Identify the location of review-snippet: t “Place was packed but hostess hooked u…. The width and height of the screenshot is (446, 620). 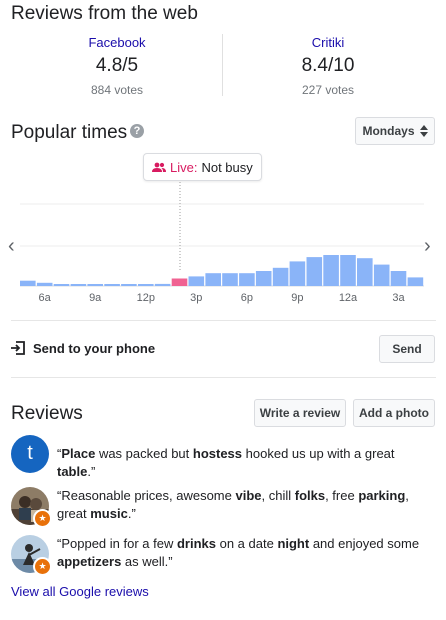
(223, 458).